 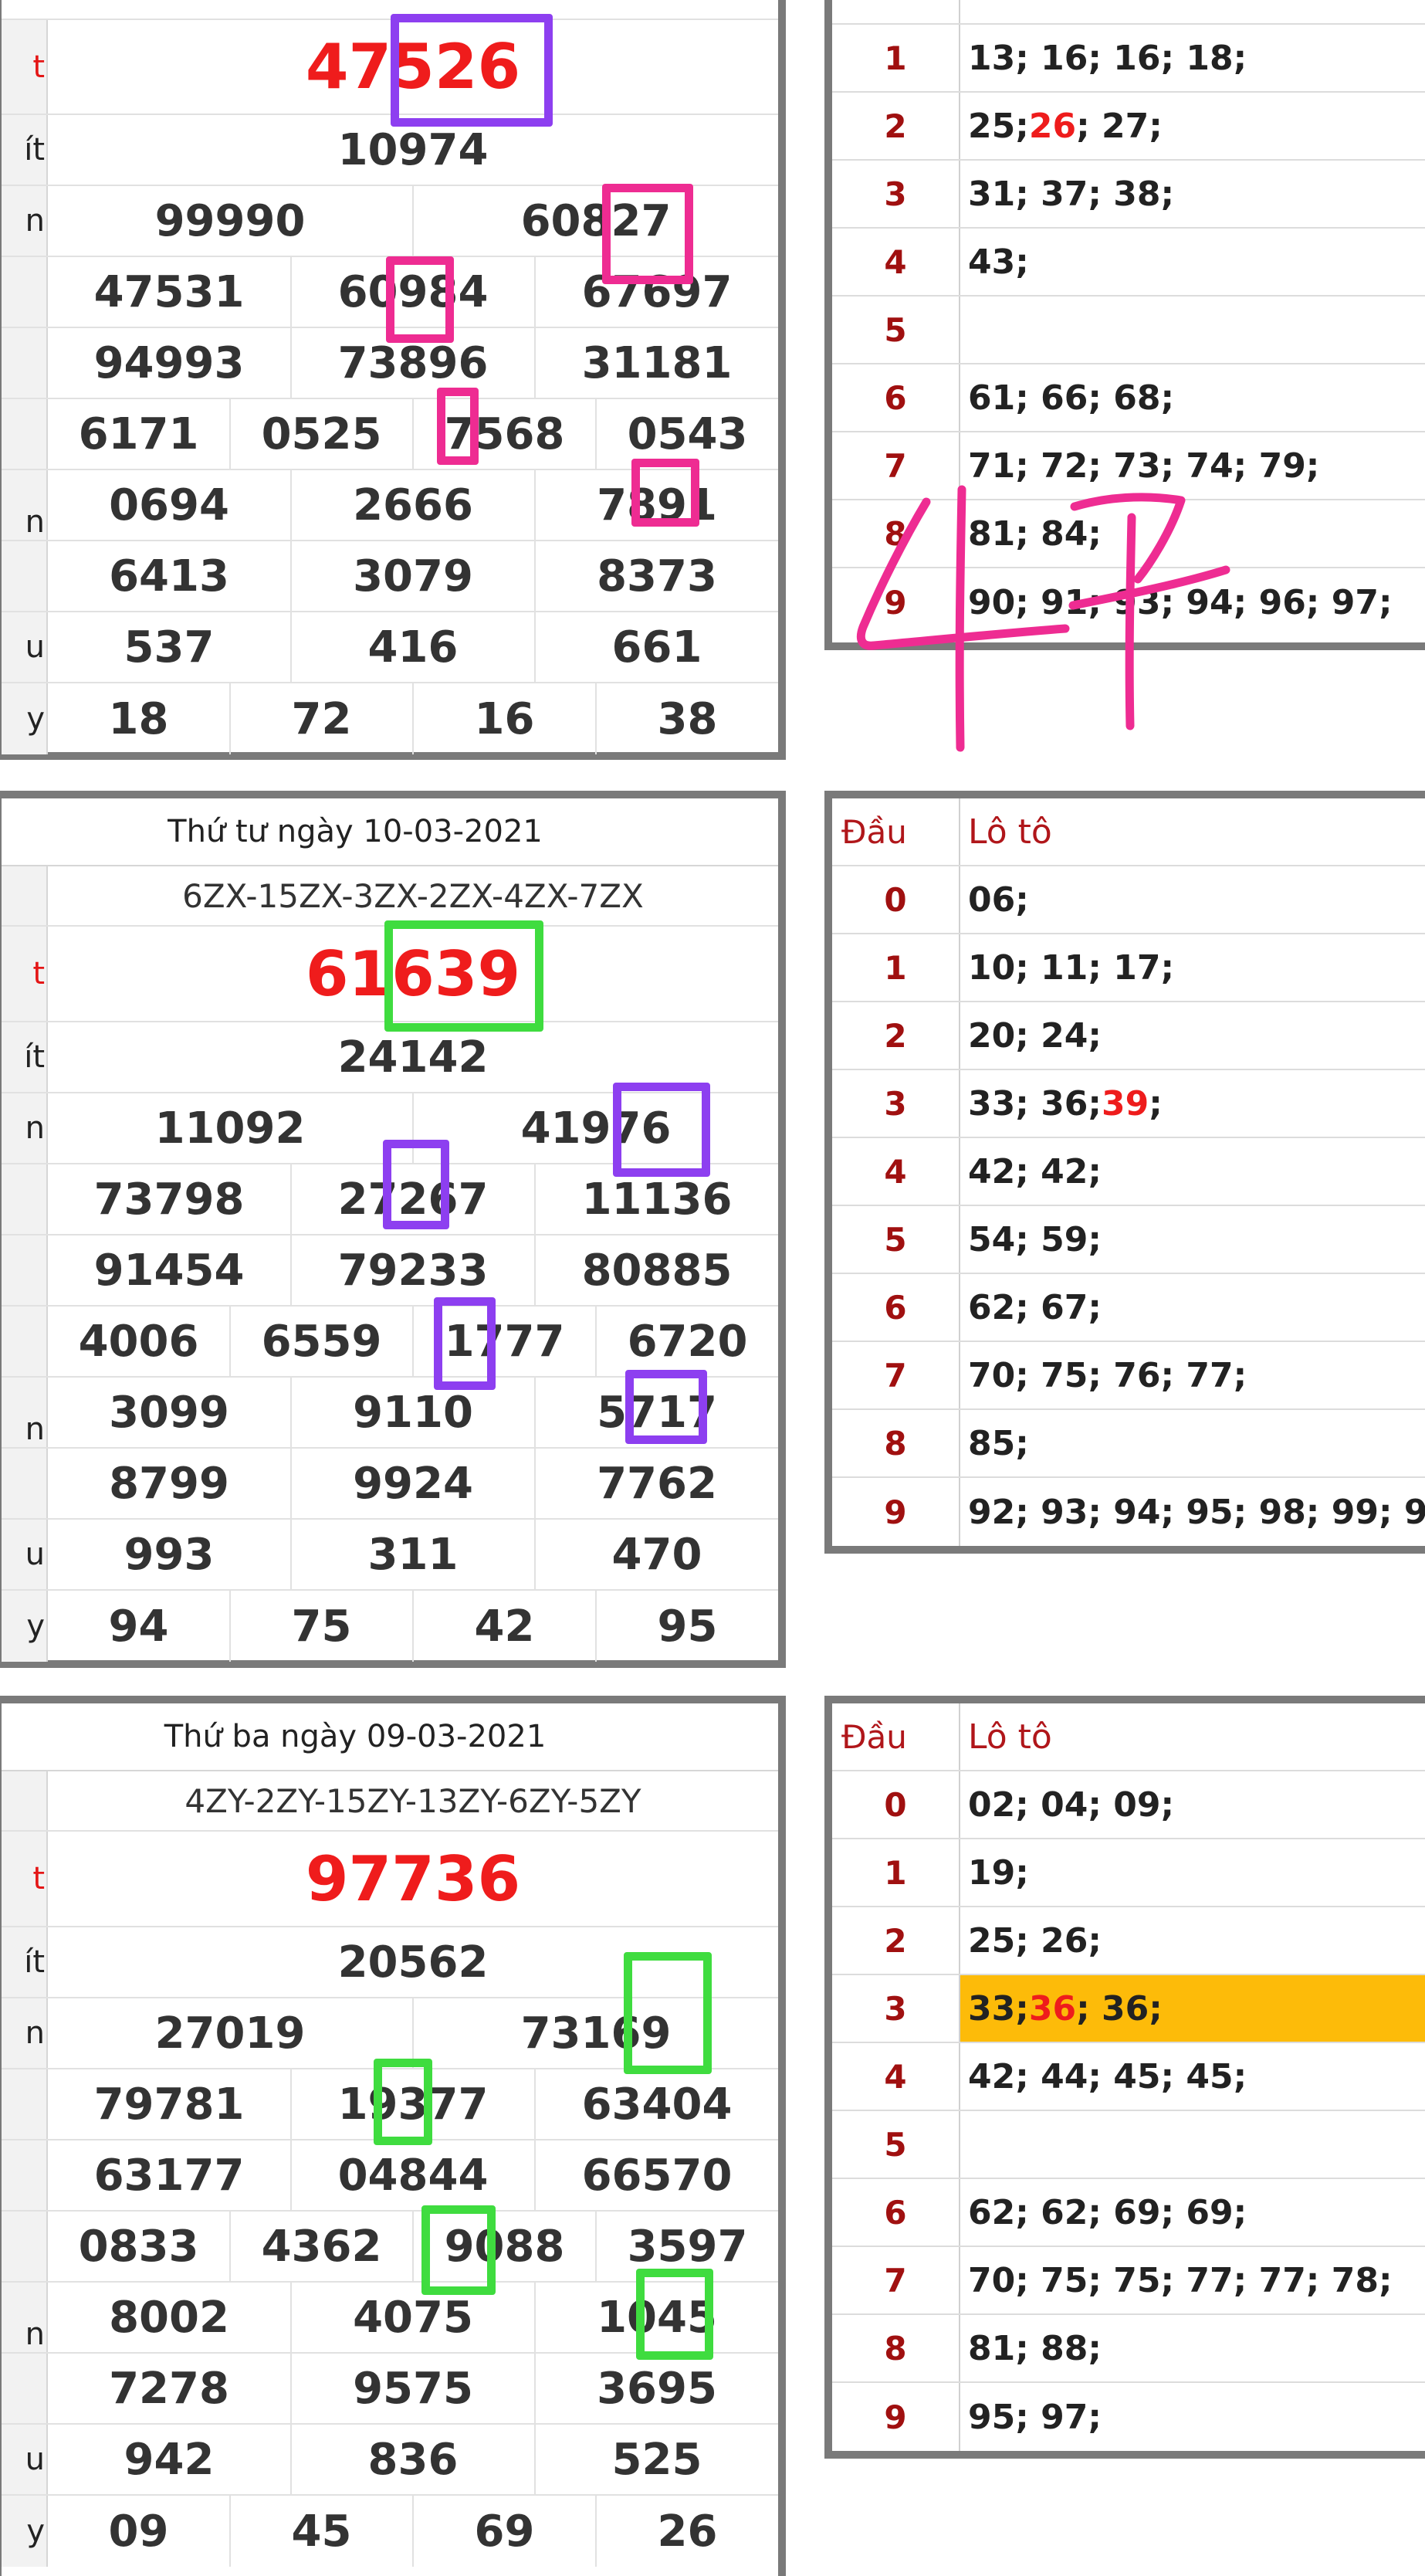 I want to click on prize-6-value: 416, so click(x=414, y=647).